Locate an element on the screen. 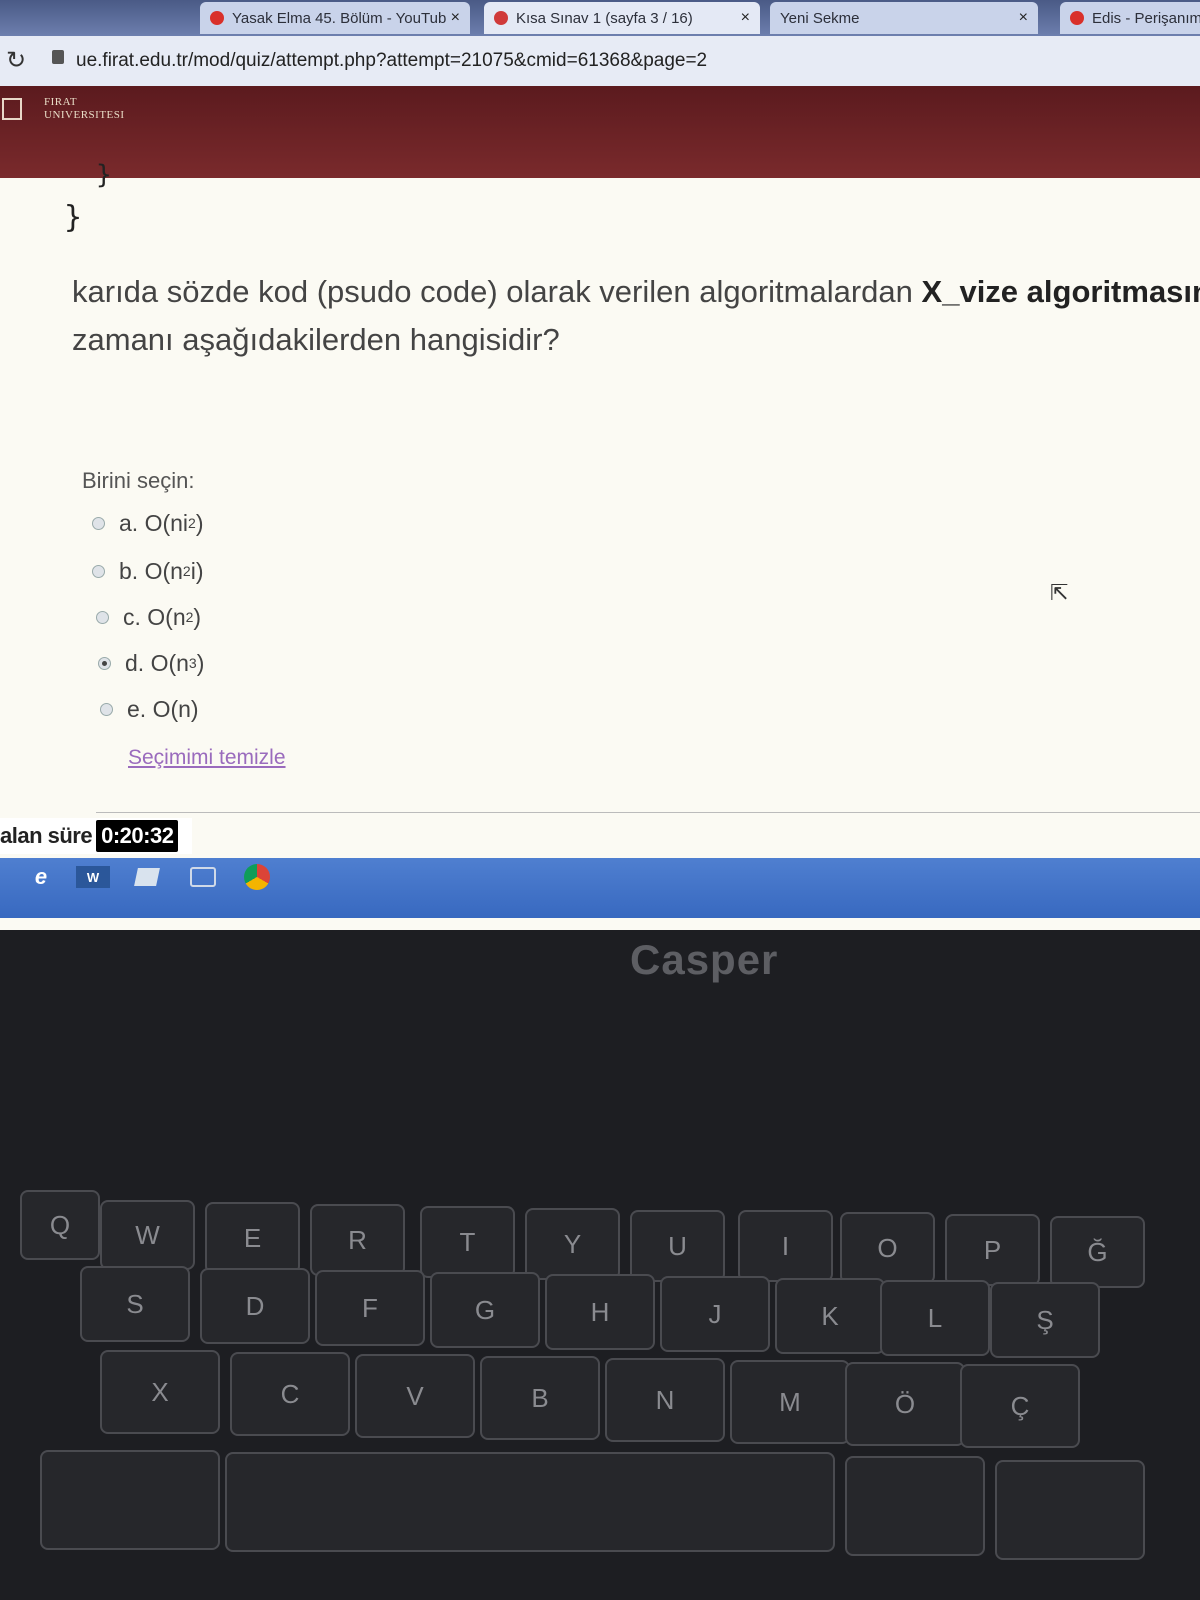 The width and height of the screenshot is (1200, 1600). keyboard-key: D is located at coordinates (255, 1306).